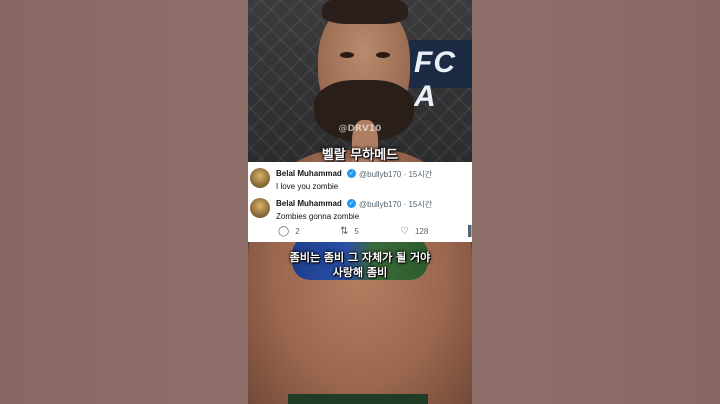 This screenshot has width=720, height=404. I want to click on like-count: 128, so click(421, 231).